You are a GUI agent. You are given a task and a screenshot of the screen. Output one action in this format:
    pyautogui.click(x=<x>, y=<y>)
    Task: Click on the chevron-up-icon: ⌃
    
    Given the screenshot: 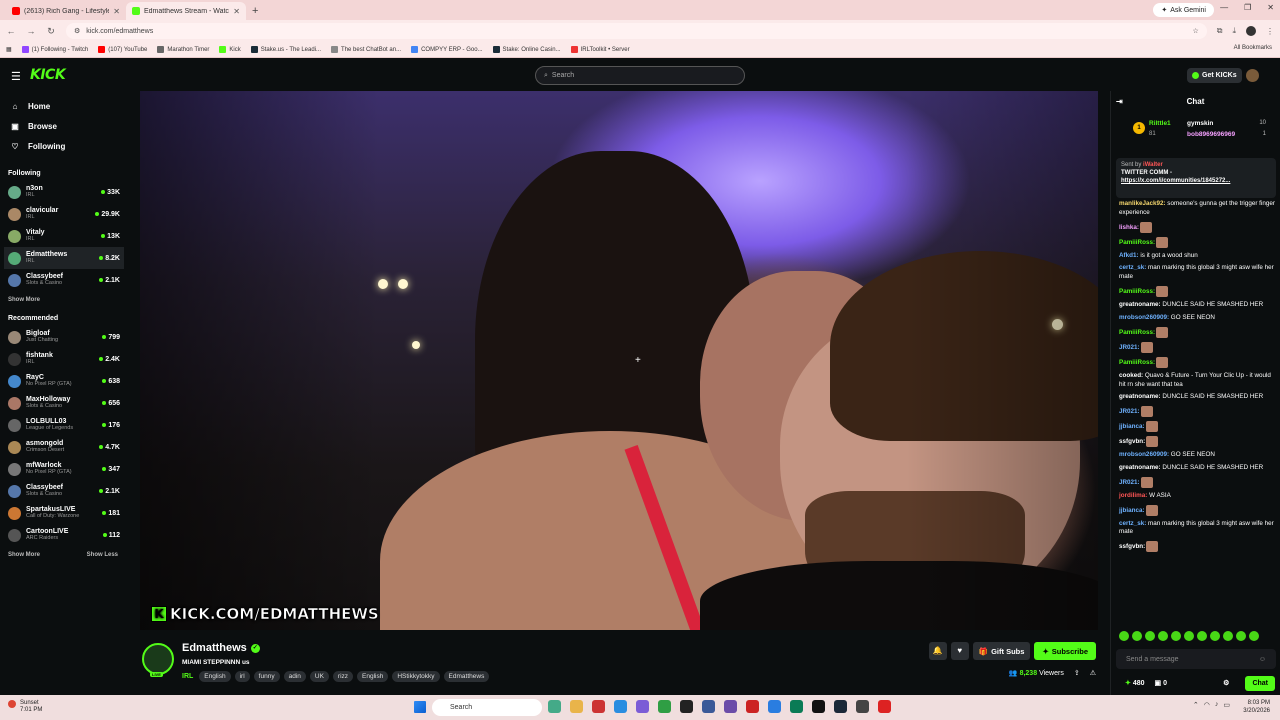 What is the action you would take?
    pyautogui.click(x=1196, y=705)
    